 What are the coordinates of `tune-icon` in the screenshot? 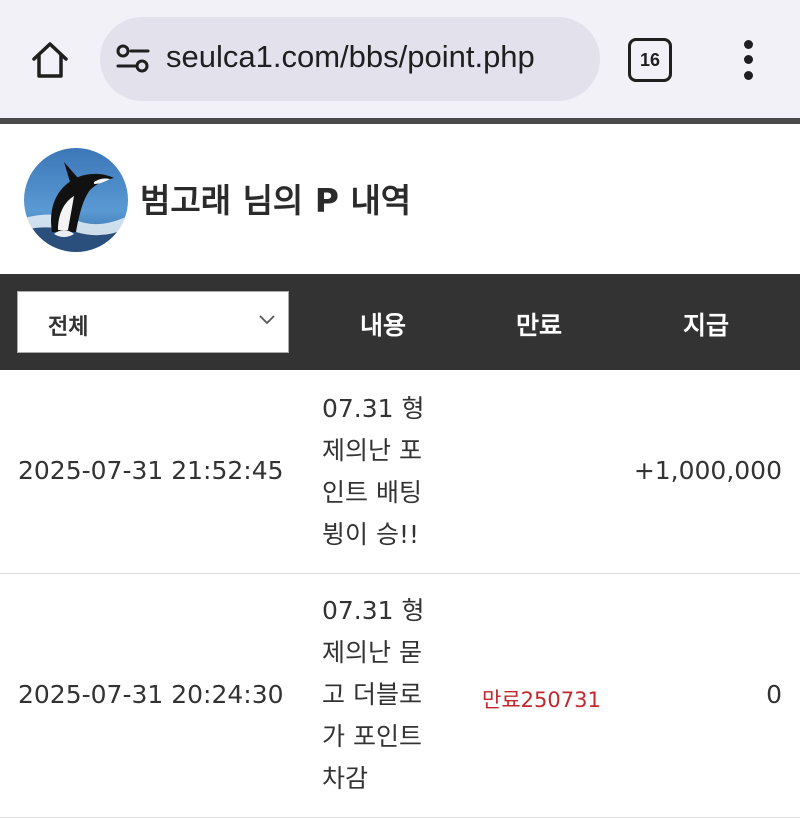 It's located at (133, 59).